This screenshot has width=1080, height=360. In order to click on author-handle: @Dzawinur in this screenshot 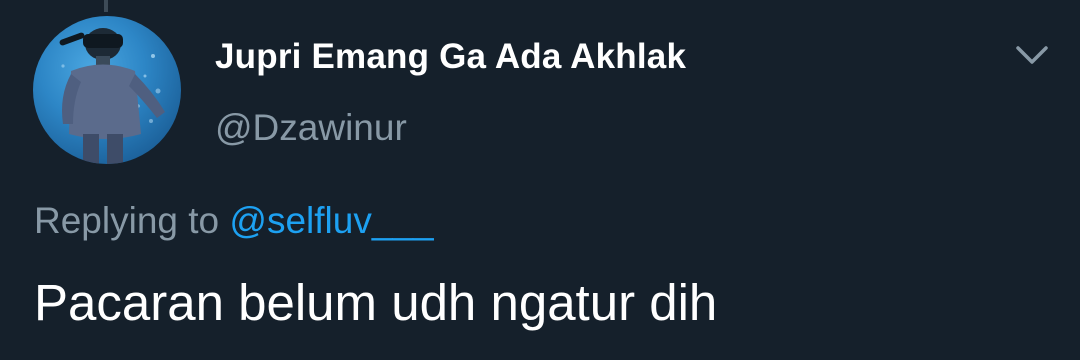, I will do `click(311, 128)`.